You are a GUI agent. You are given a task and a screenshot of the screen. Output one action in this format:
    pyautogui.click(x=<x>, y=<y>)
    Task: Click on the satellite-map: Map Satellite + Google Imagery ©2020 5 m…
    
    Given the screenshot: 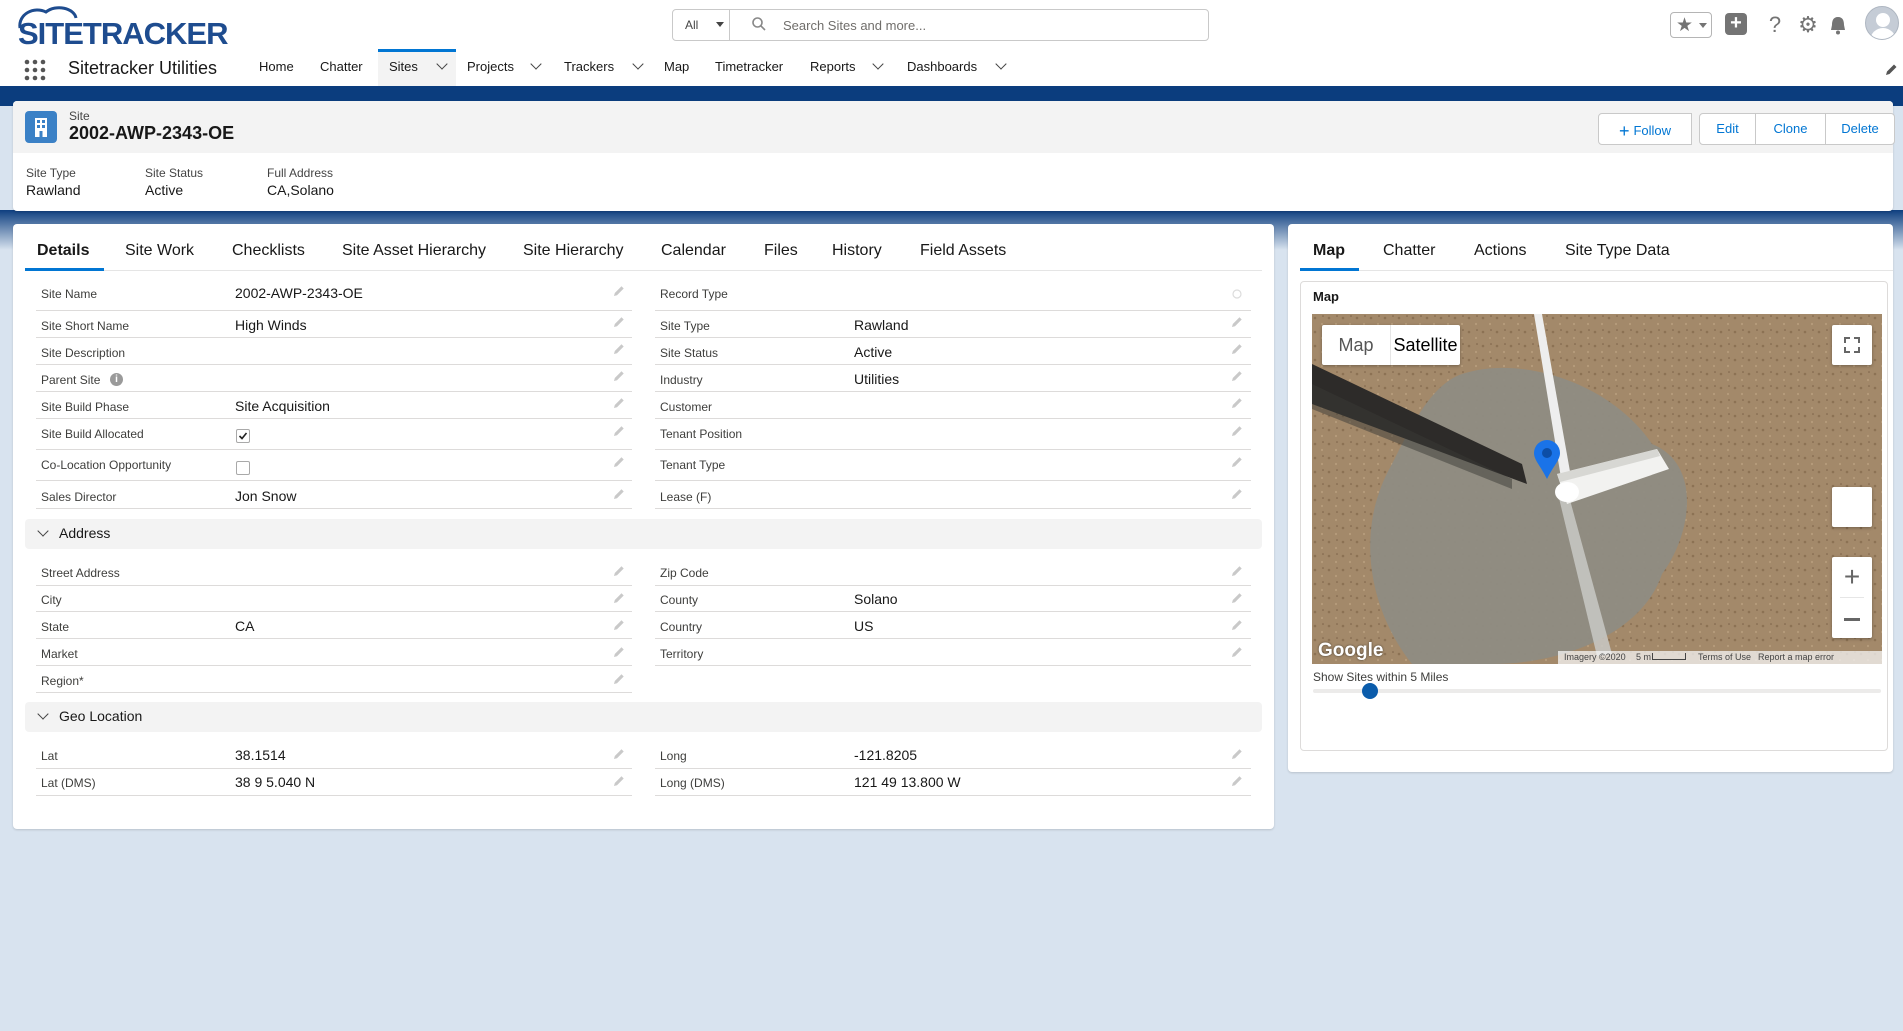 What is the action you would take?
    pyautogui.click(x=1597, y=489)
    